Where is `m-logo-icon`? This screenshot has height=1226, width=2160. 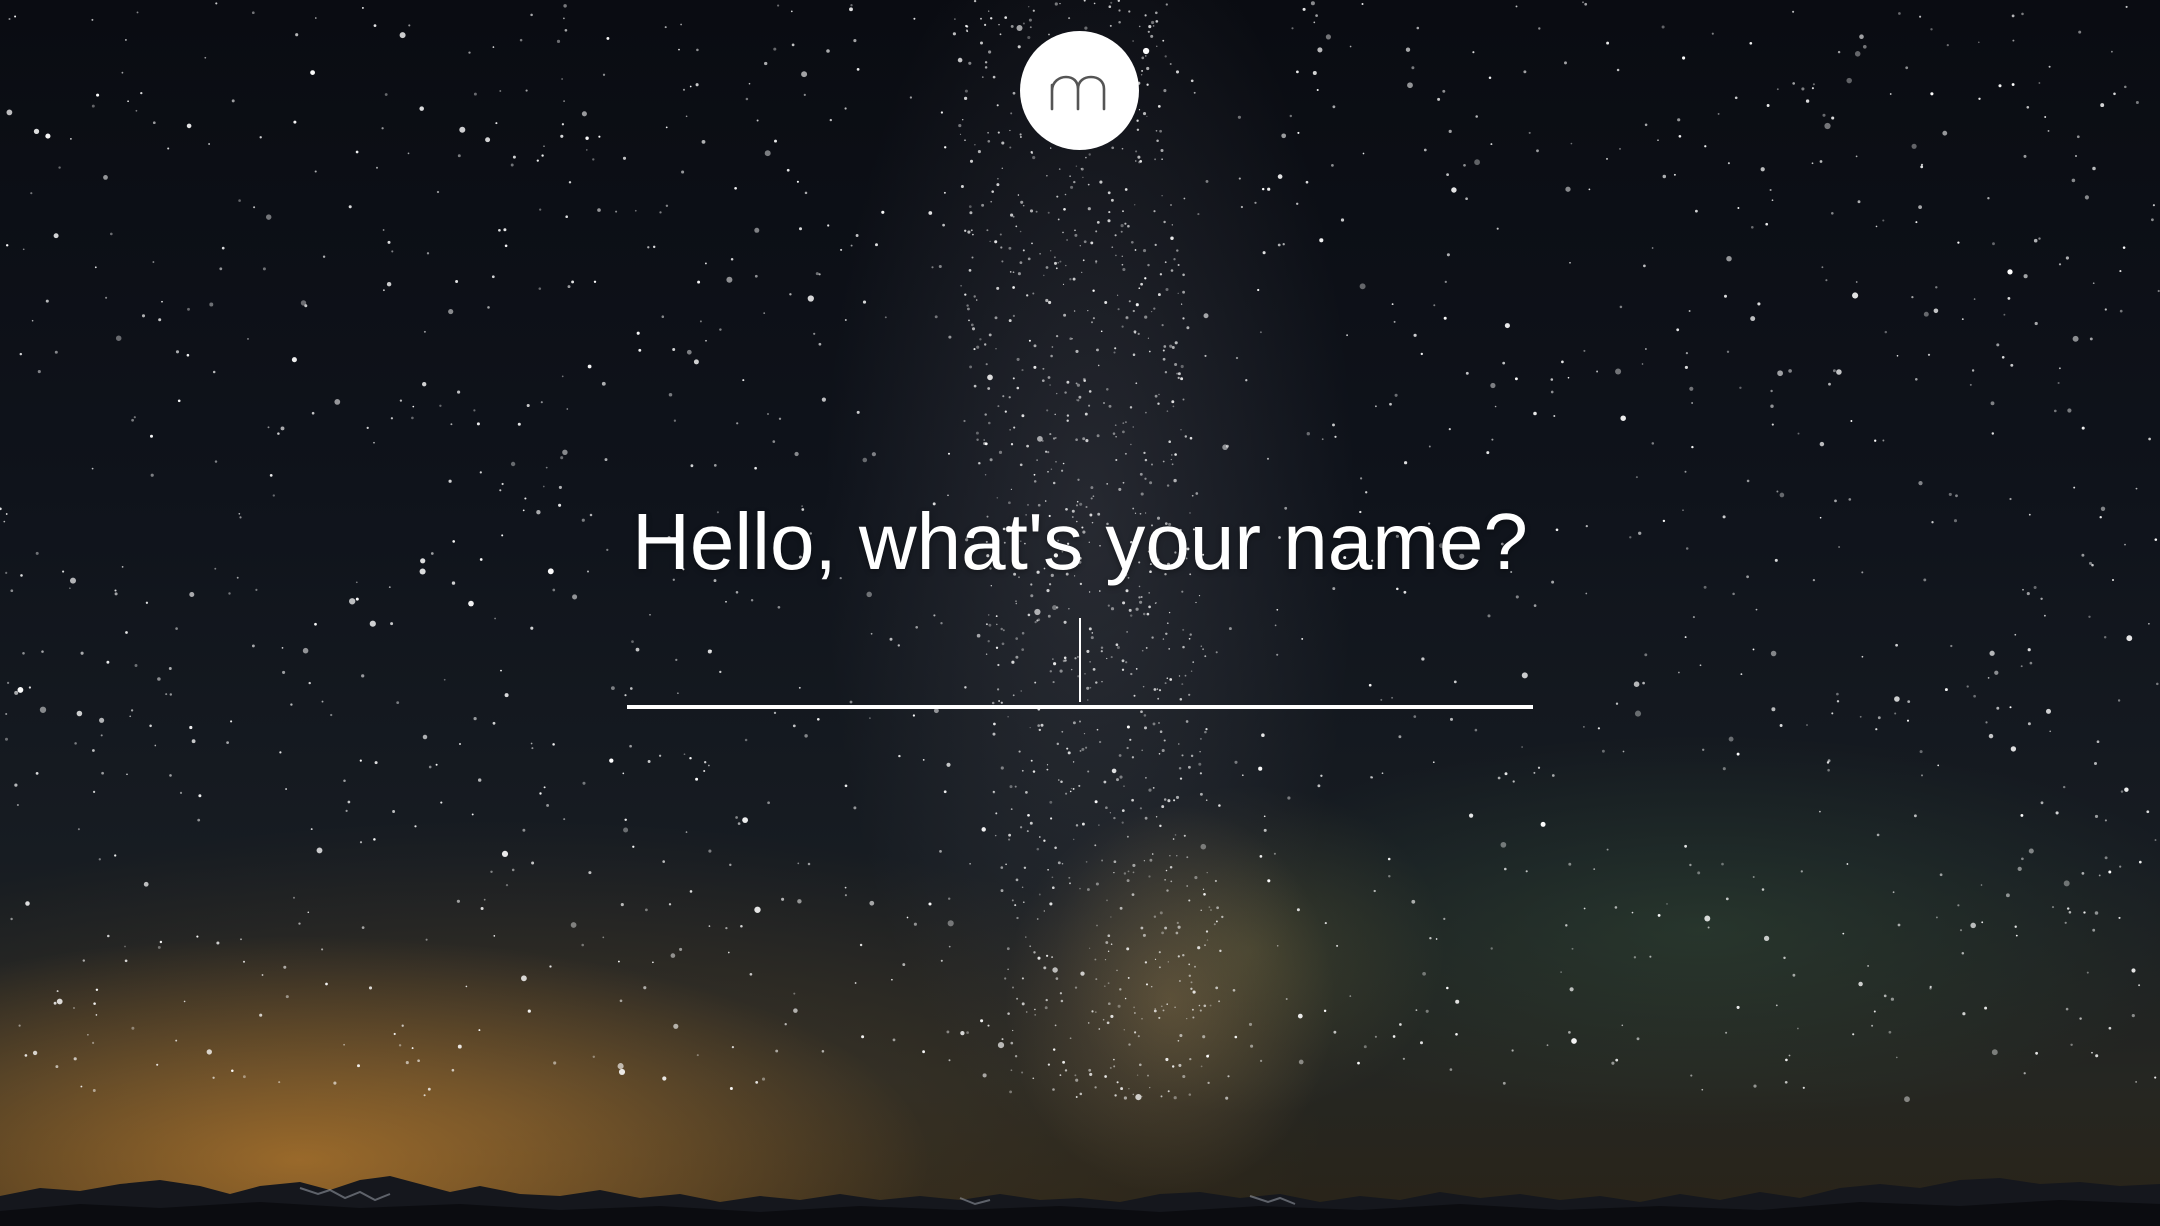 m-logo-icon is located at coordinates (1077, 92).